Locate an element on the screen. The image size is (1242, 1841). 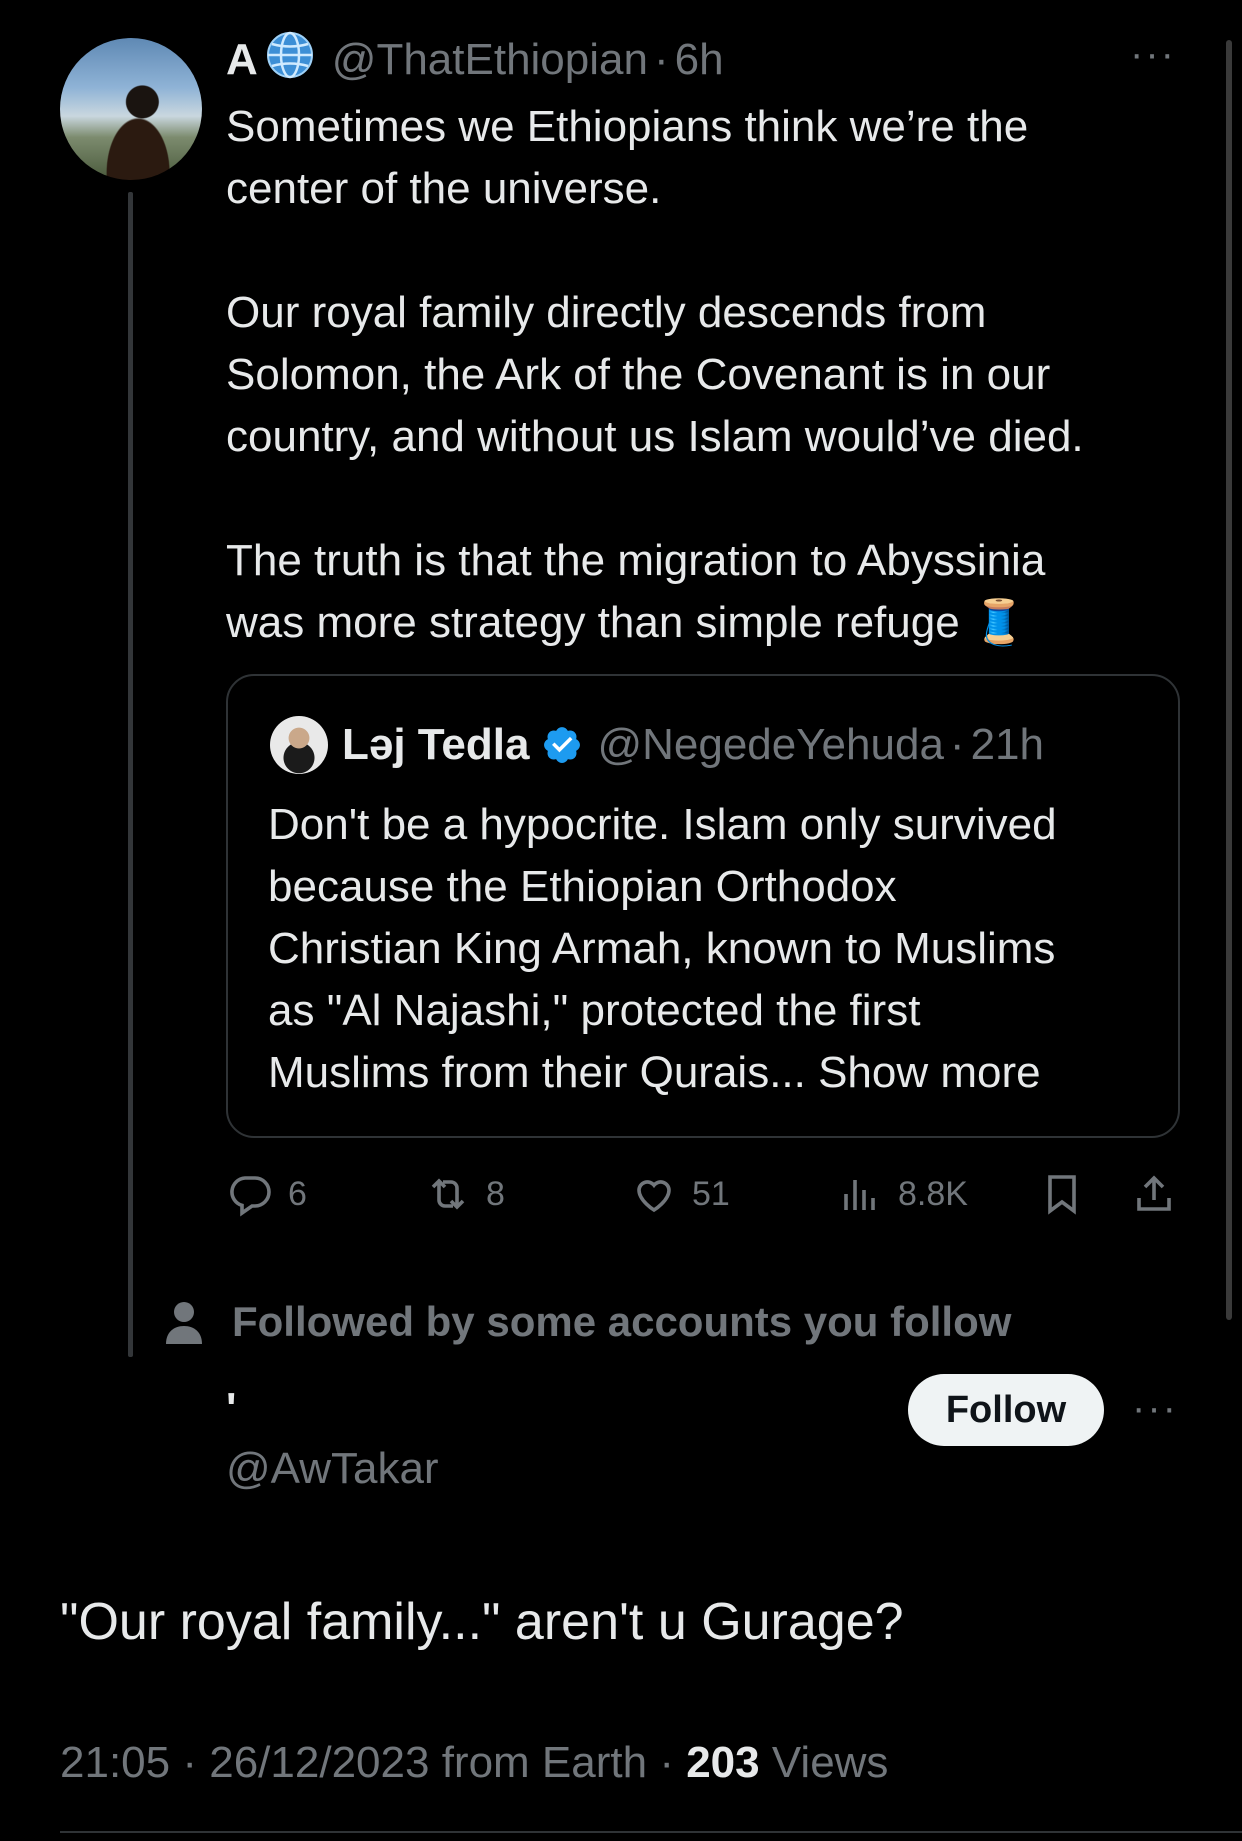
tweet-header: A @ThatEthiopian · 6h is located at coordinates (475, 60).